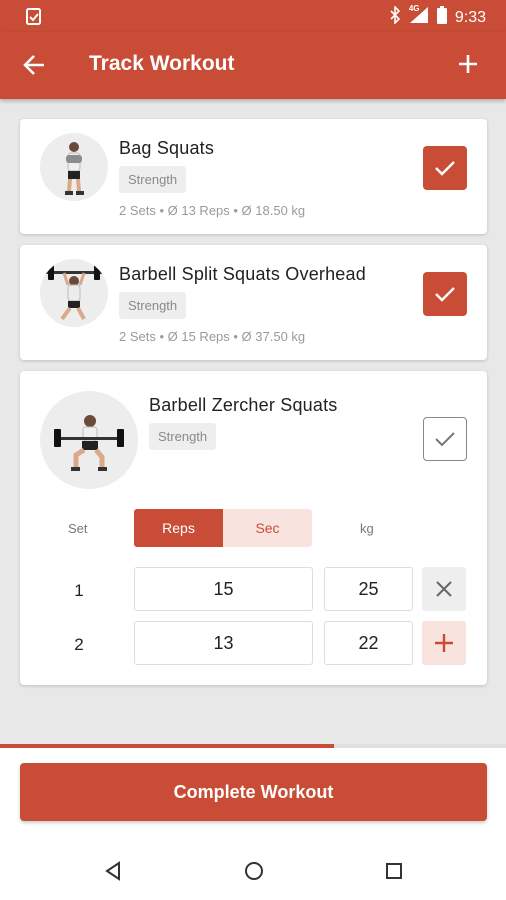 Image resolution: width=506 pixels, height=900 pixels. Describe the element at coordinates (212, 336) in the screenshot. I see `exercise-stats: 2 Sets • Ø 15 Reps • Ø 37.50 kg` at that location.